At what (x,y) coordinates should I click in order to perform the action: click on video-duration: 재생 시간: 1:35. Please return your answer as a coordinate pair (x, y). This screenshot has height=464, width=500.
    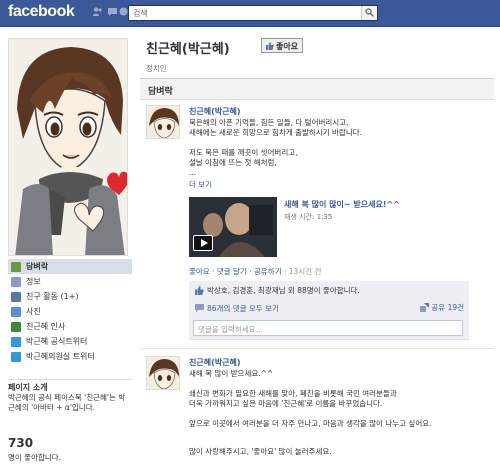
    Looking at the image, I should click on (308, 217).